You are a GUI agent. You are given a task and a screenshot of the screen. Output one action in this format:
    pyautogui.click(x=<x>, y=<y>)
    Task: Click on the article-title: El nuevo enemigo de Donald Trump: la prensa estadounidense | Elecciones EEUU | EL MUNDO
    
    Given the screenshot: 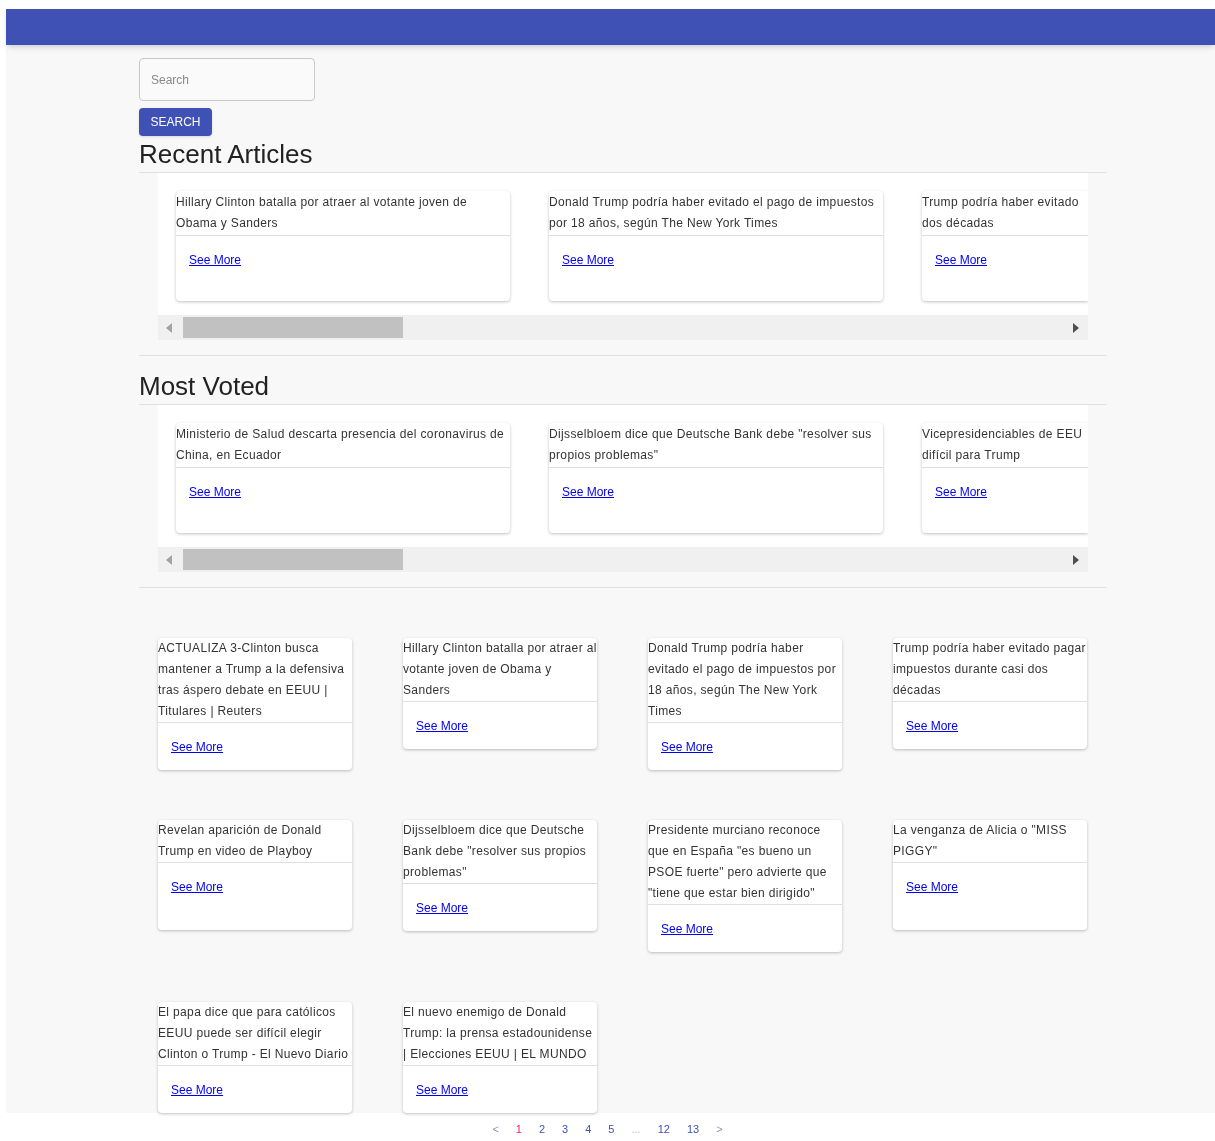 What is the action you would take?
    pyautogui.click(x=498, y=1033)
    